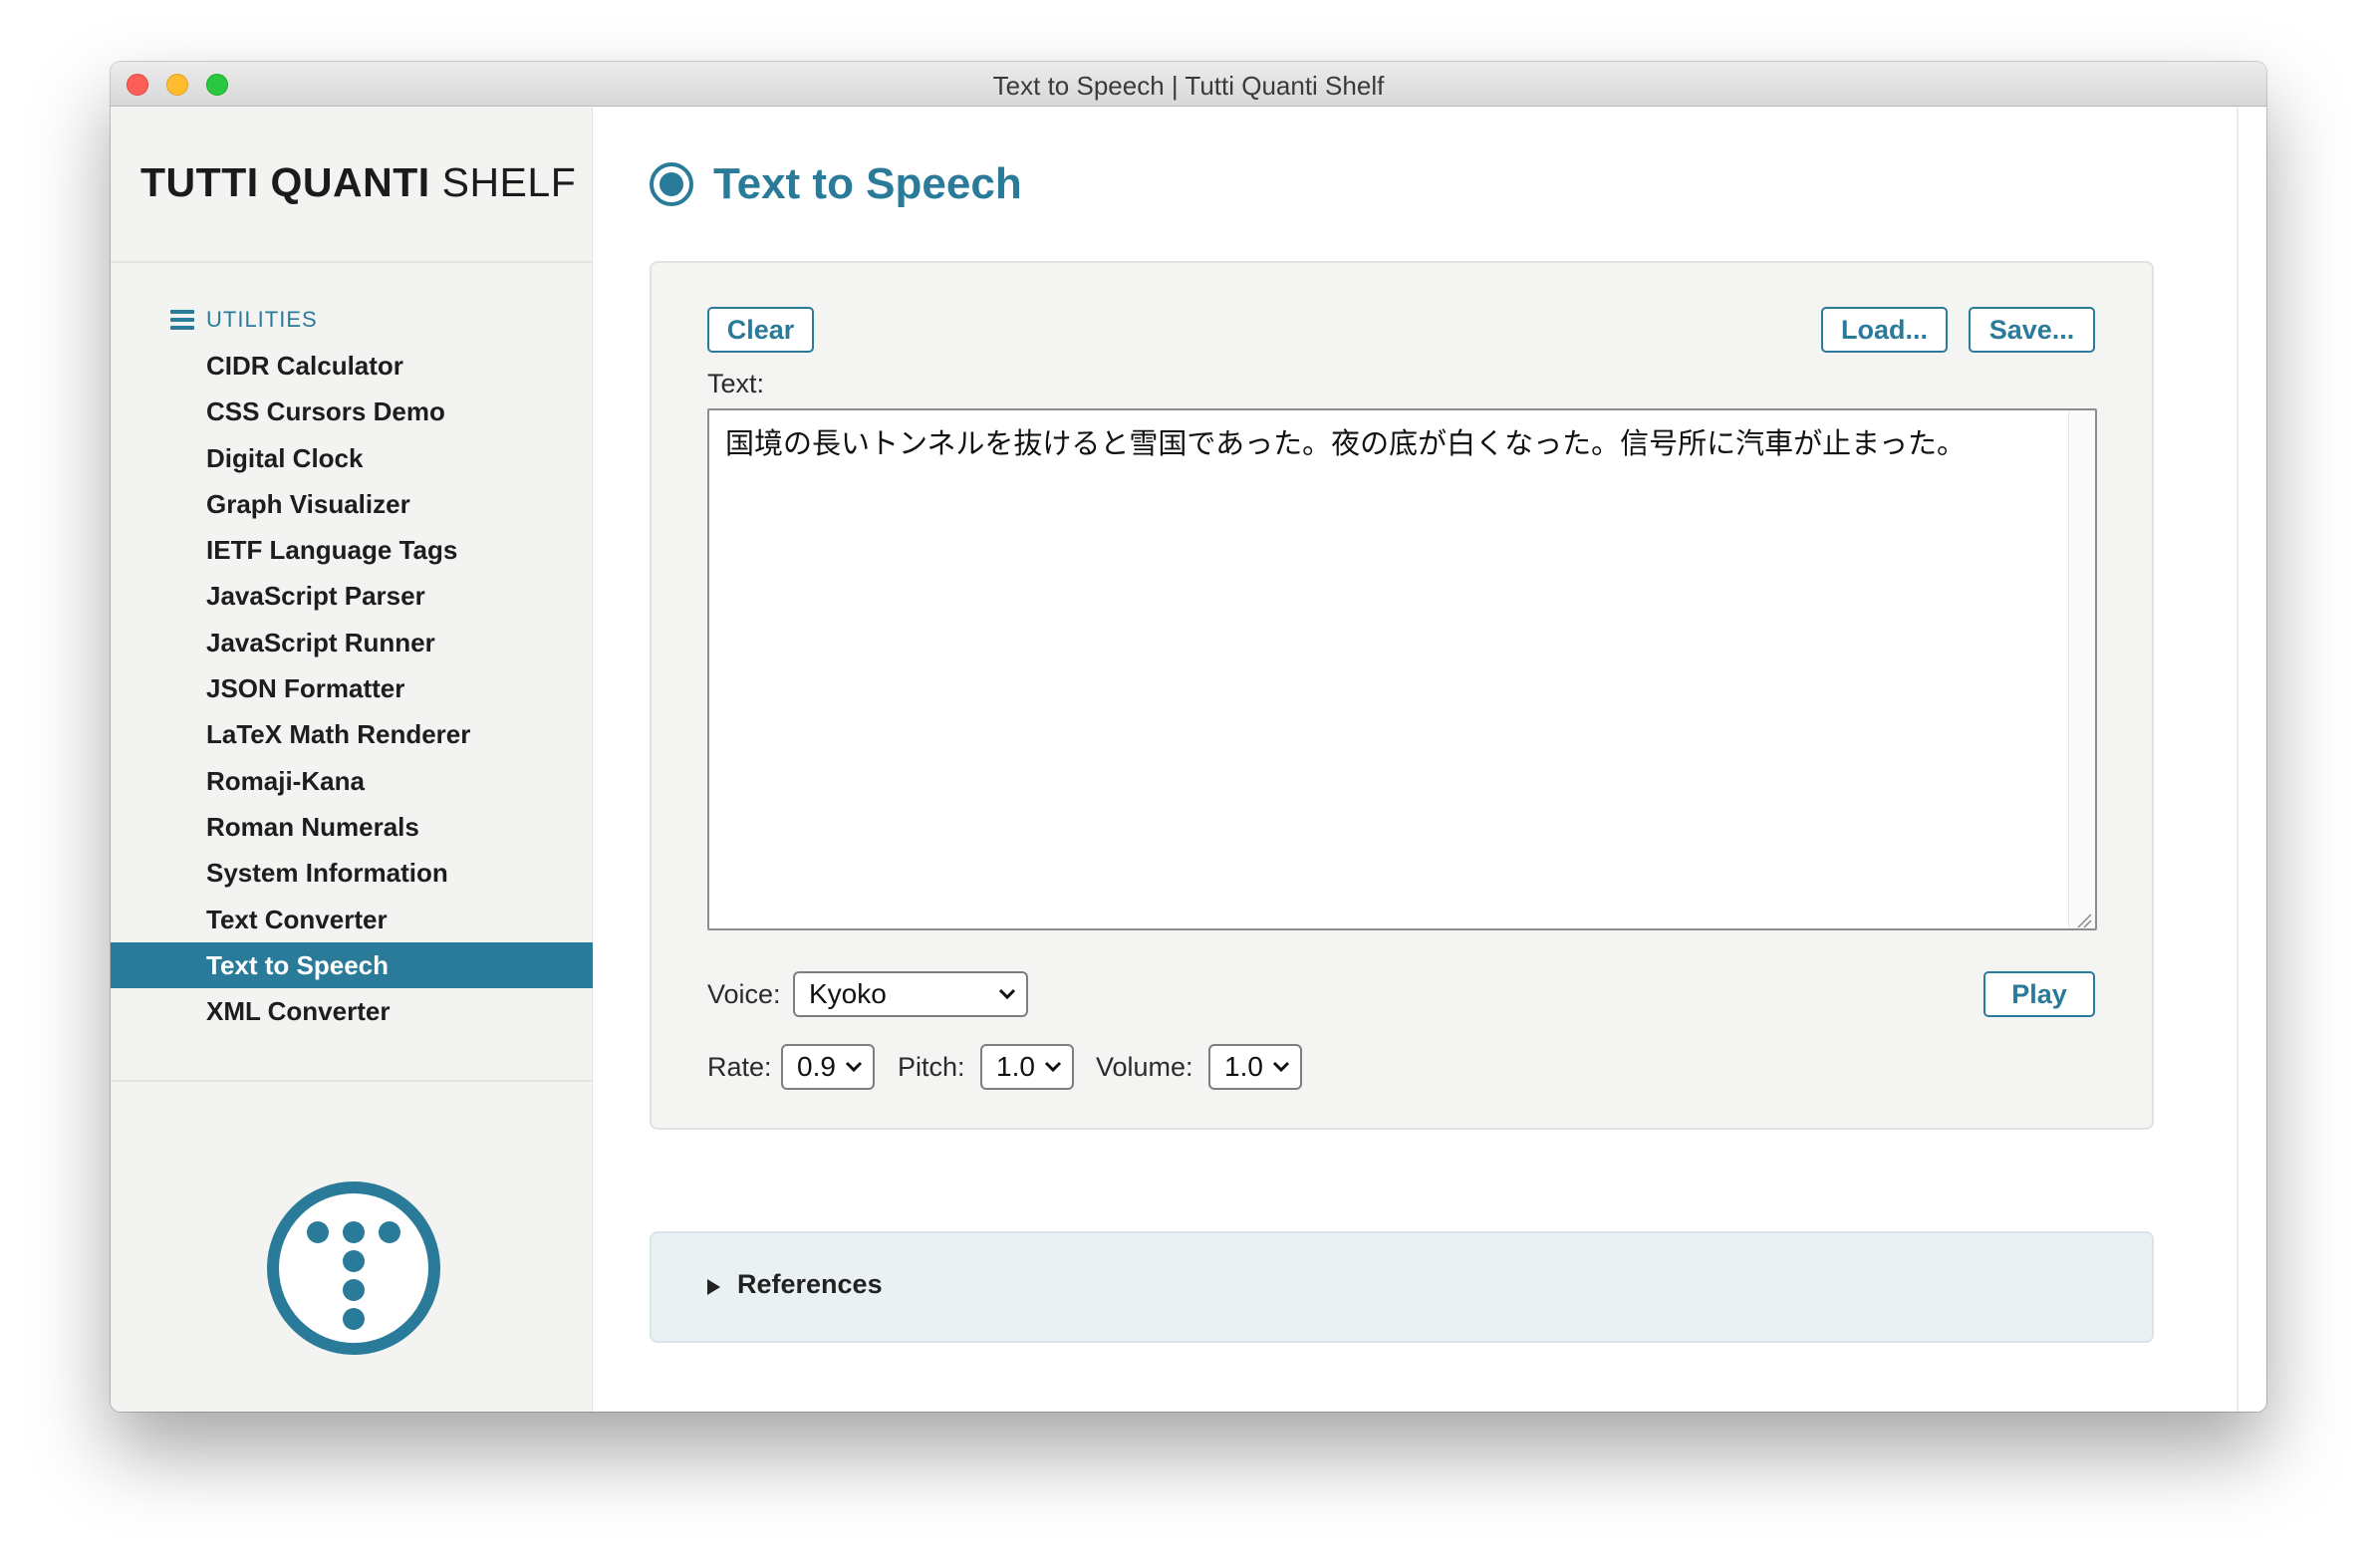 The width and height of the screenshot is (2375, 1568). I want to click on utilities-section-header: UTILITIES, so click(244, 320).